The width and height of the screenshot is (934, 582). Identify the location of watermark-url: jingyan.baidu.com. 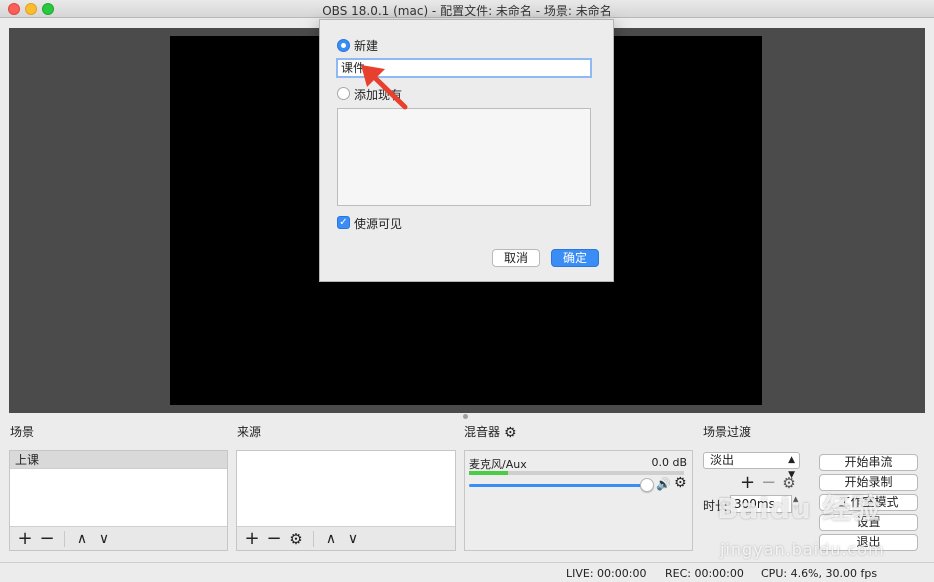
(802, 549).